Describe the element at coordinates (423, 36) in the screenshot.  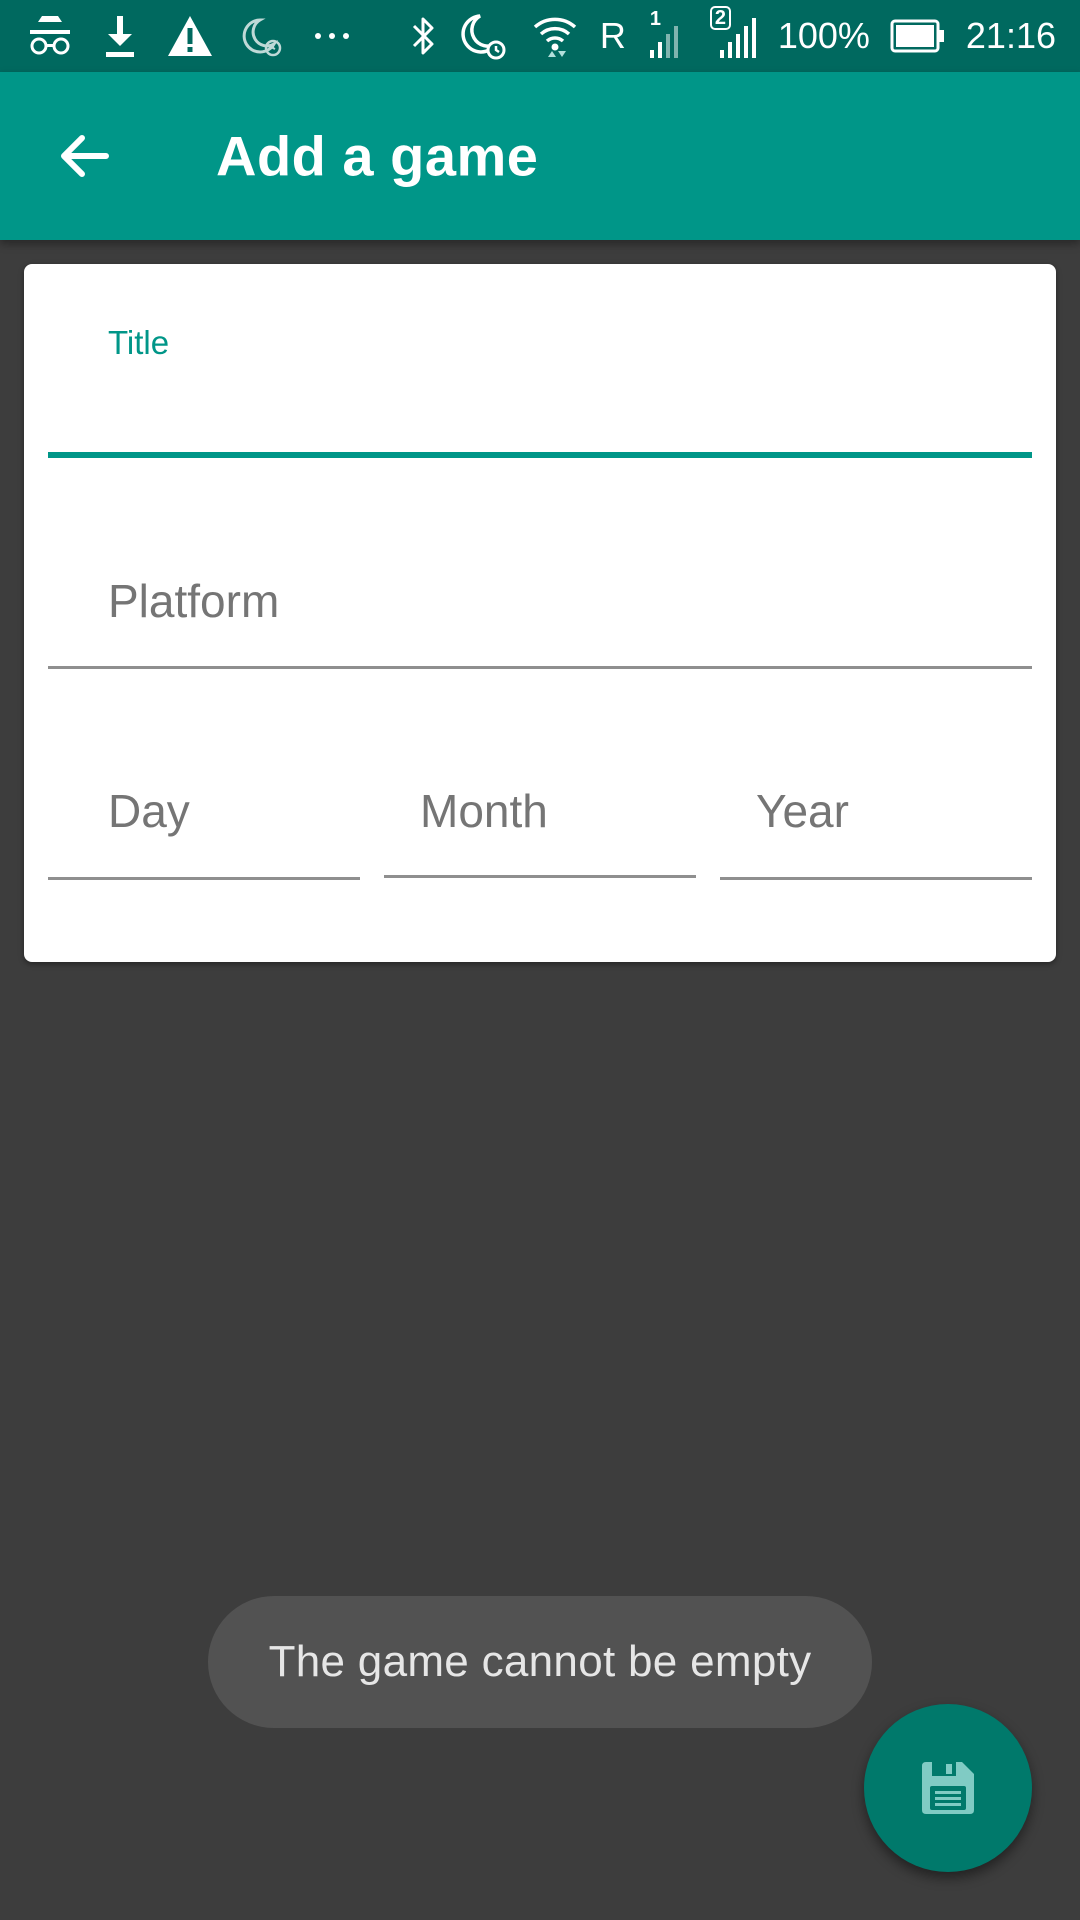
I see `bluetooth-icon` at that location.